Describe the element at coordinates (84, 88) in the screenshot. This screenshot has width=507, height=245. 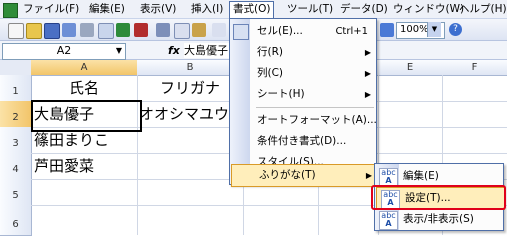
I see `cell-a1: 氏名` at that location.